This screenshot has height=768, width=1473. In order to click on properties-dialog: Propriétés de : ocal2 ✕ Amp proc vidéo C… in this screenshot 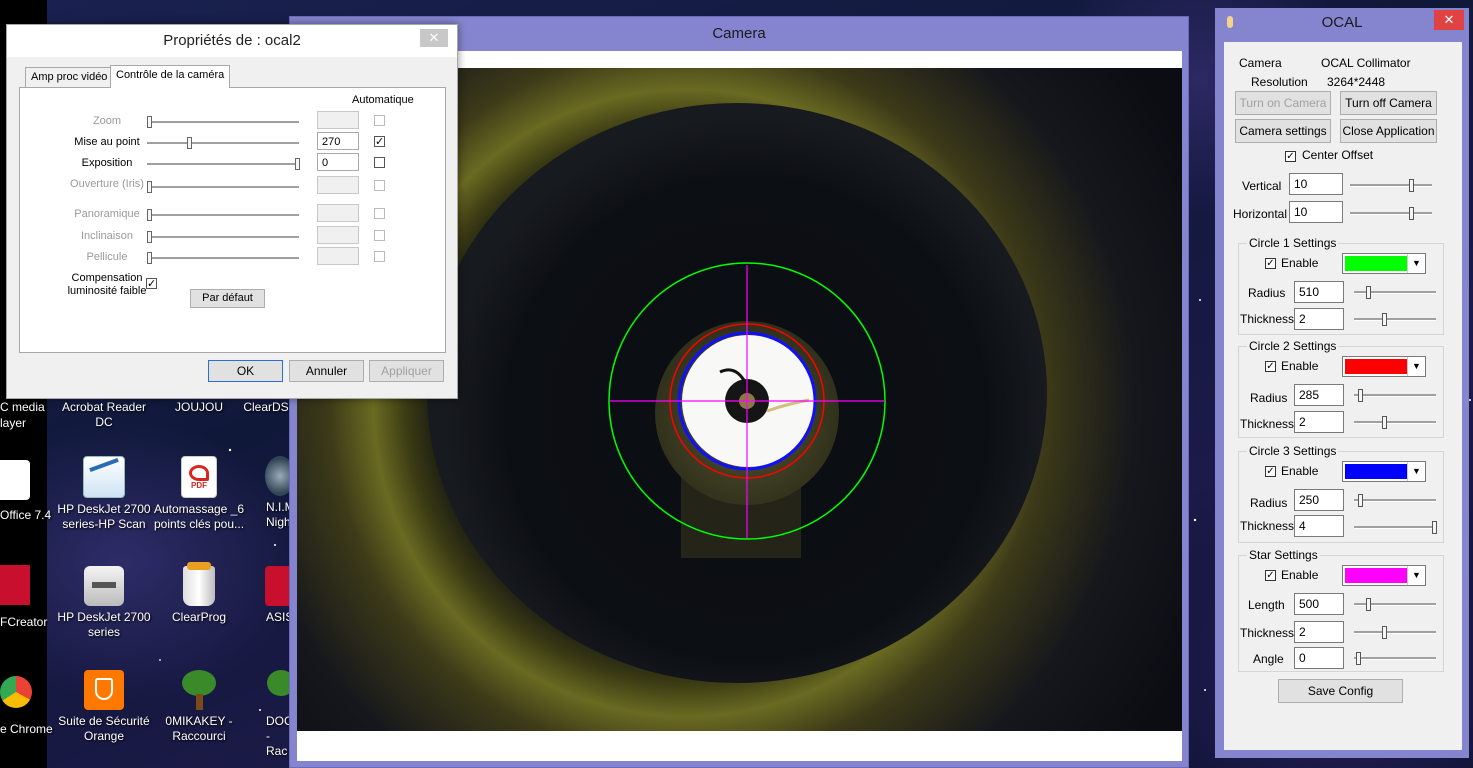, I will do `click(232, 211)`.